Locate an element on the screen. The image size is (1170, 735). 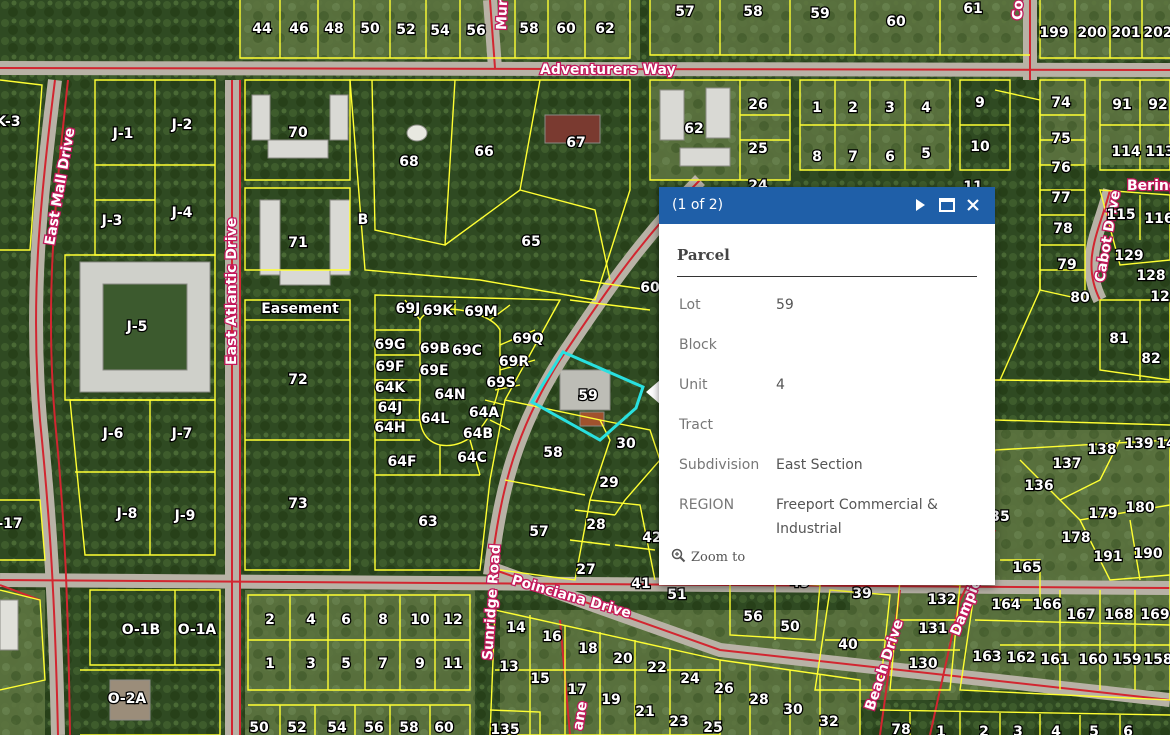
parcel-label: 28 is located at coordinates (595, 525).